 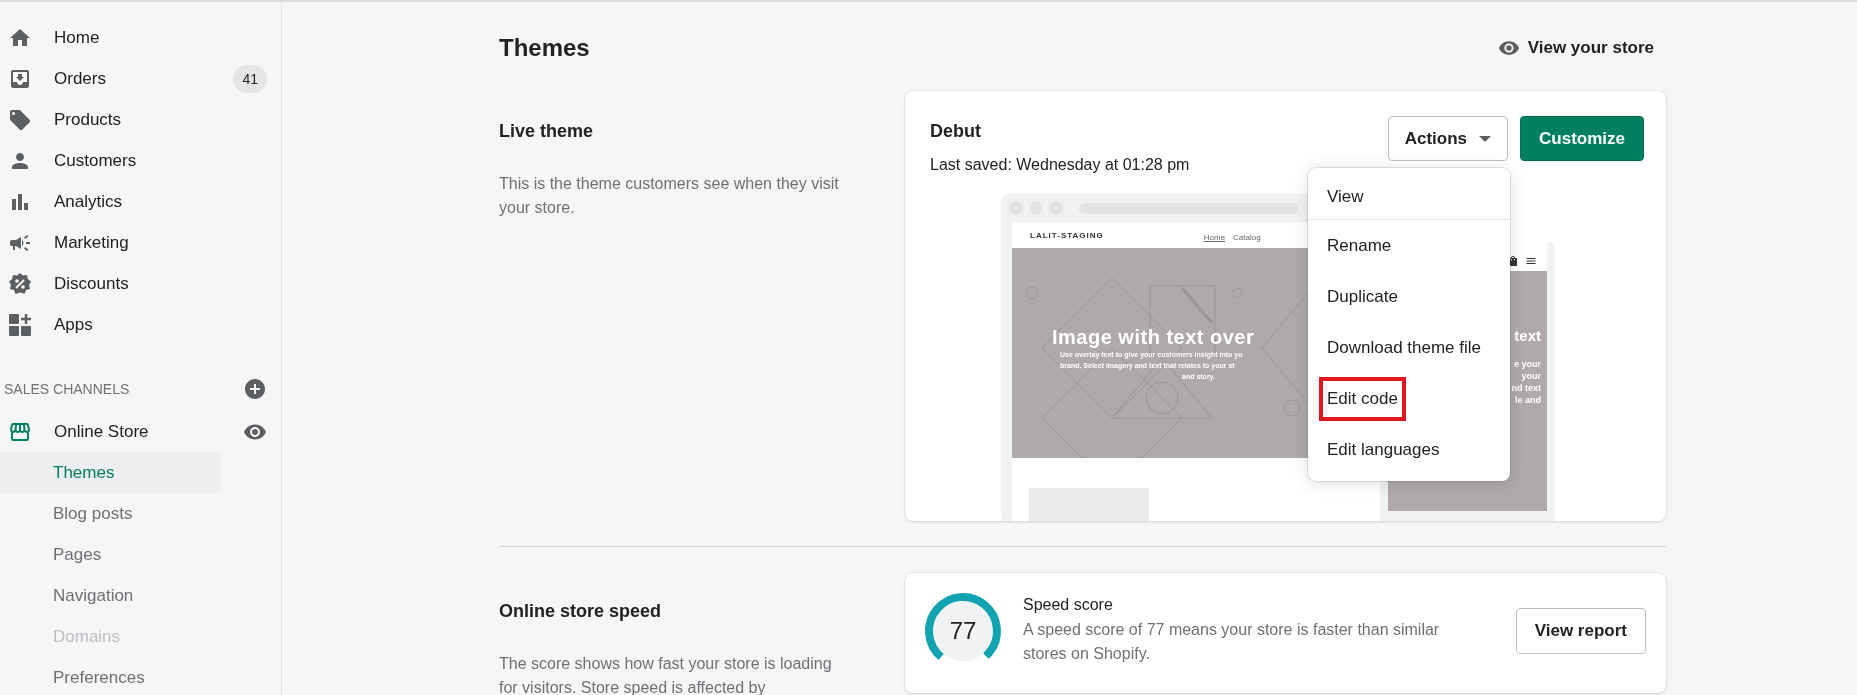 I want to click on apps-grid-icon, so click(x=20, y=324).